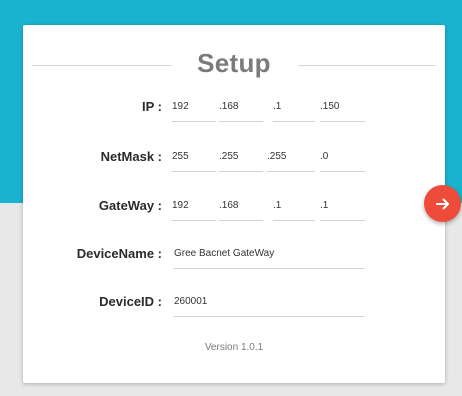  What do you see at coordinates (291, 159) in the screenshot?
I see `netmask-octet-3: .255` at bounding box center [291, 159].